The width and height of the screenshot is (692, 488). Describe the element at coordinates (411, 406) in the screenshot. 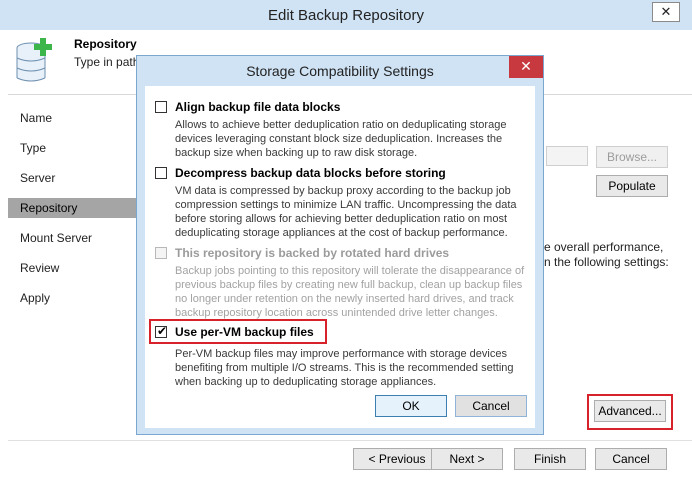

I see `ok-button: OK` at that location.